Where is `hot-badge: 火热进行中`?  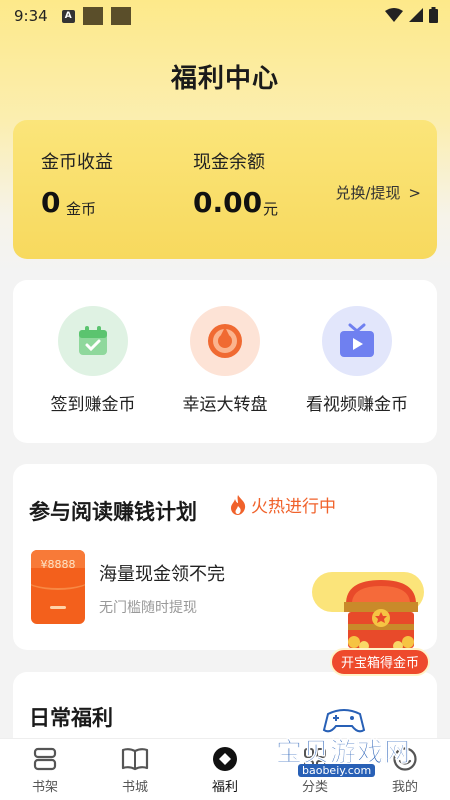 hot-badge: 火热进行中 is located at coordinates (282, 504).